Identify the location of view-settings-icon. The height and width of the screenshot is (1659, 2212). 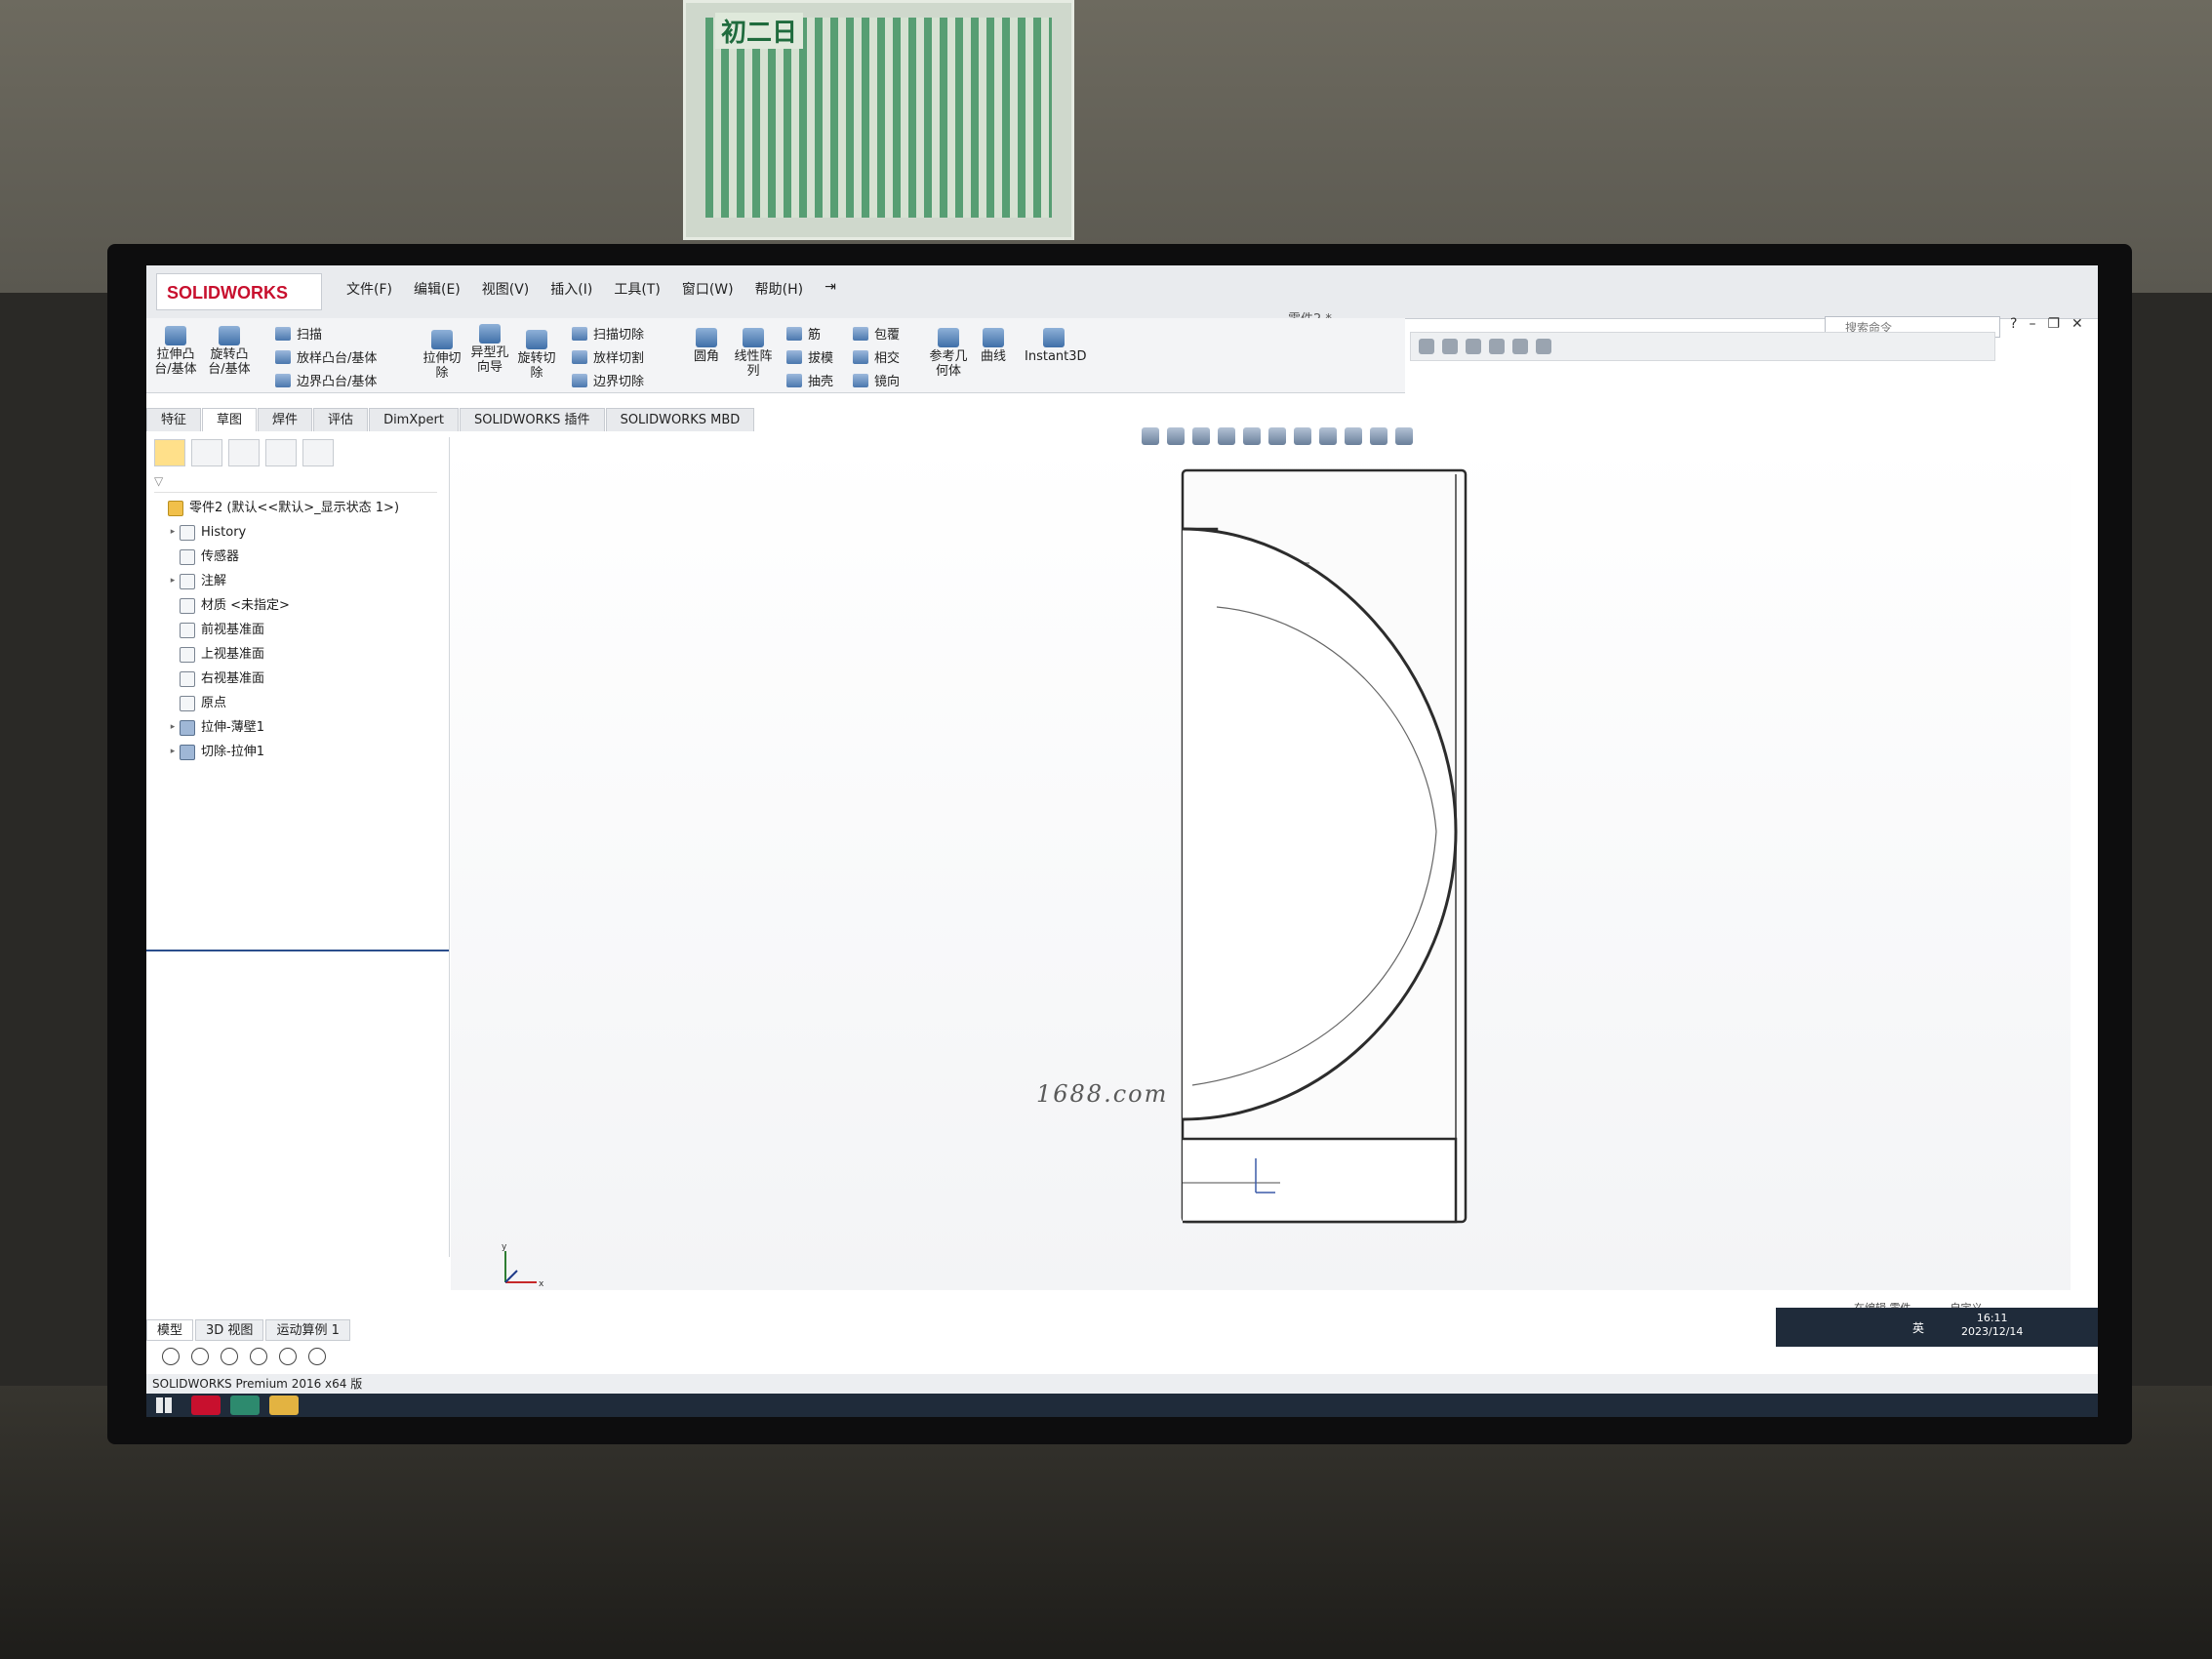
(1404, 436).